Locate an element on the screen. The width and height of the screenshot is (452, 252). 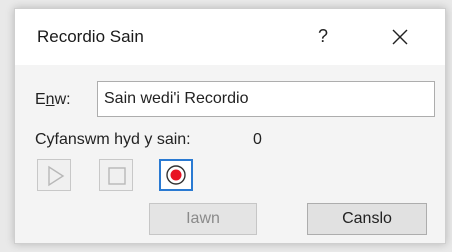
stop-button is located at coordinates (116, 175).